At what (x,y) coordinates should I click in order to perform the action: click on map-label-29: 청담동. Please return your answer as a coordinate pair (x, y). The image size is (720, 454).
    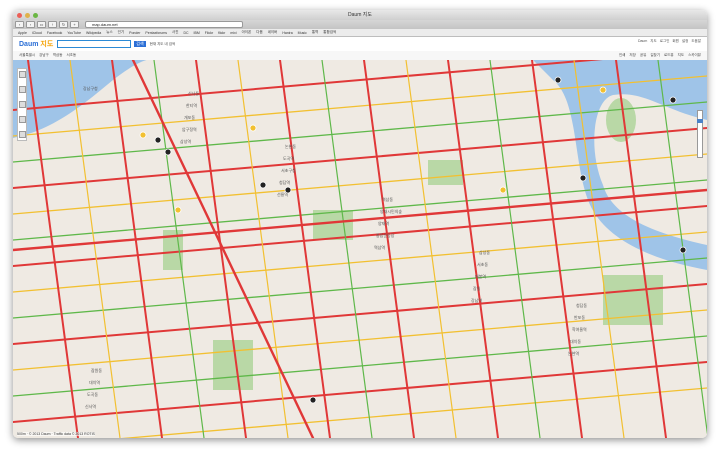
    Looking at the image, I should click on (581, 305).